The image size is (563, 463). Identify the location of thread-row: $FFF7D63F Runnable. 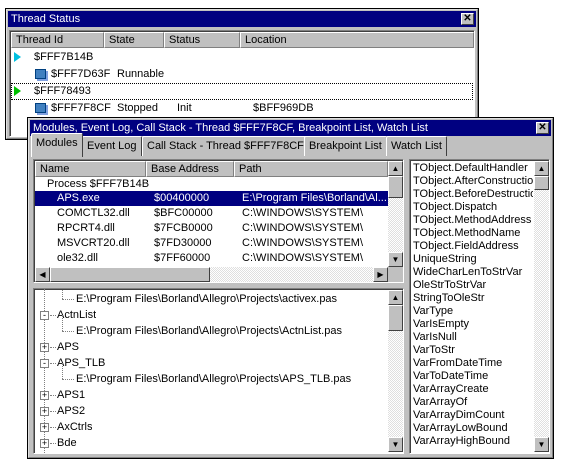
(242, 74).